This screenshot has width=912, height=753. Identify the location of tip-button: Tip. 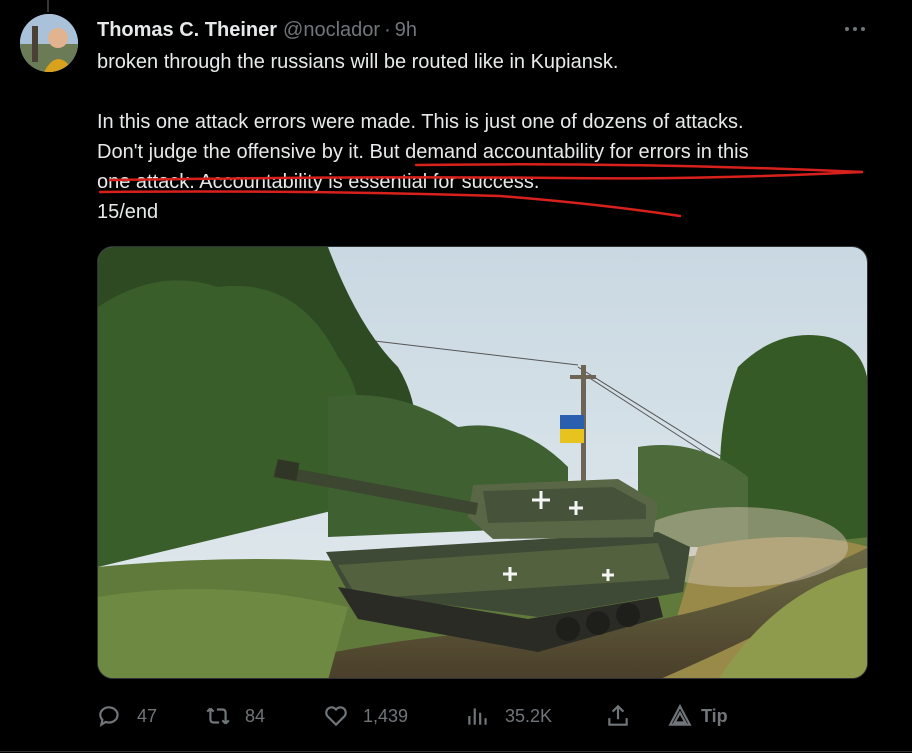
(697, 716).